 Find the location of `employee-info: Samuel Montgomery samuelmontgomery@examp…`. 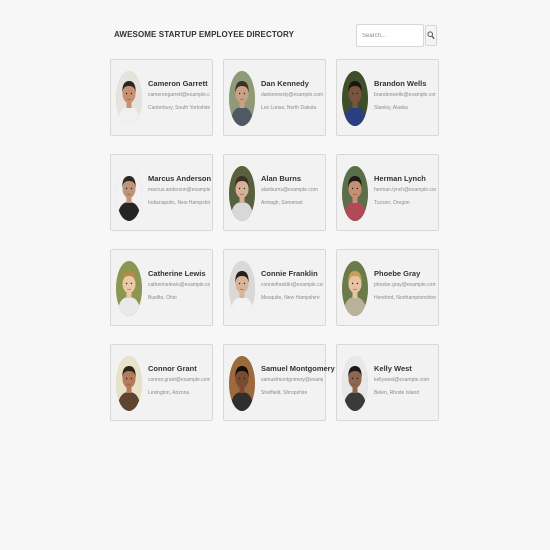

employee-info: Samuel Montgomery samuelmontgomery@examp… is located at coordinates (298, 380).